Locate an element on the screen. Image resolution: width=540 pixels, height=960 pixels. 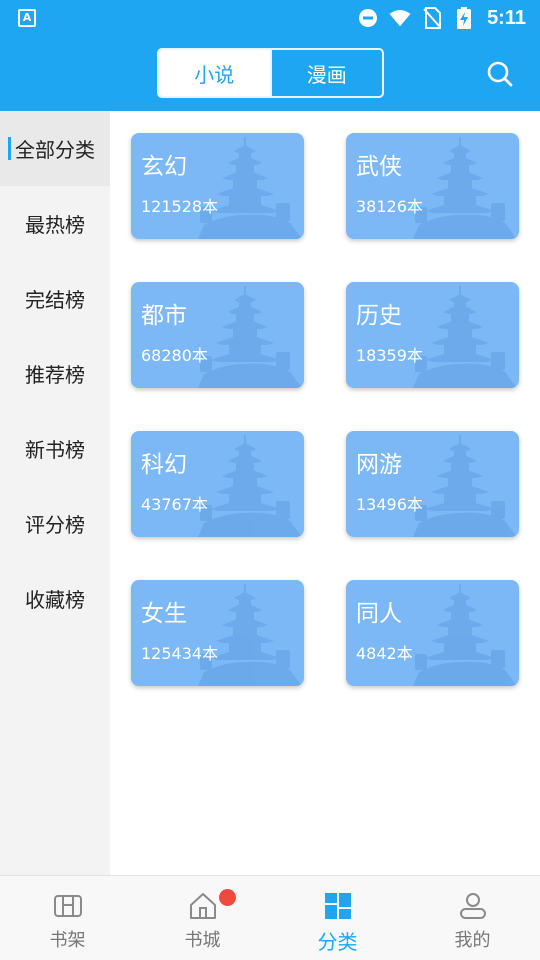
sidebar-item-label: 评分榜 is located at coordinates (55, 525).